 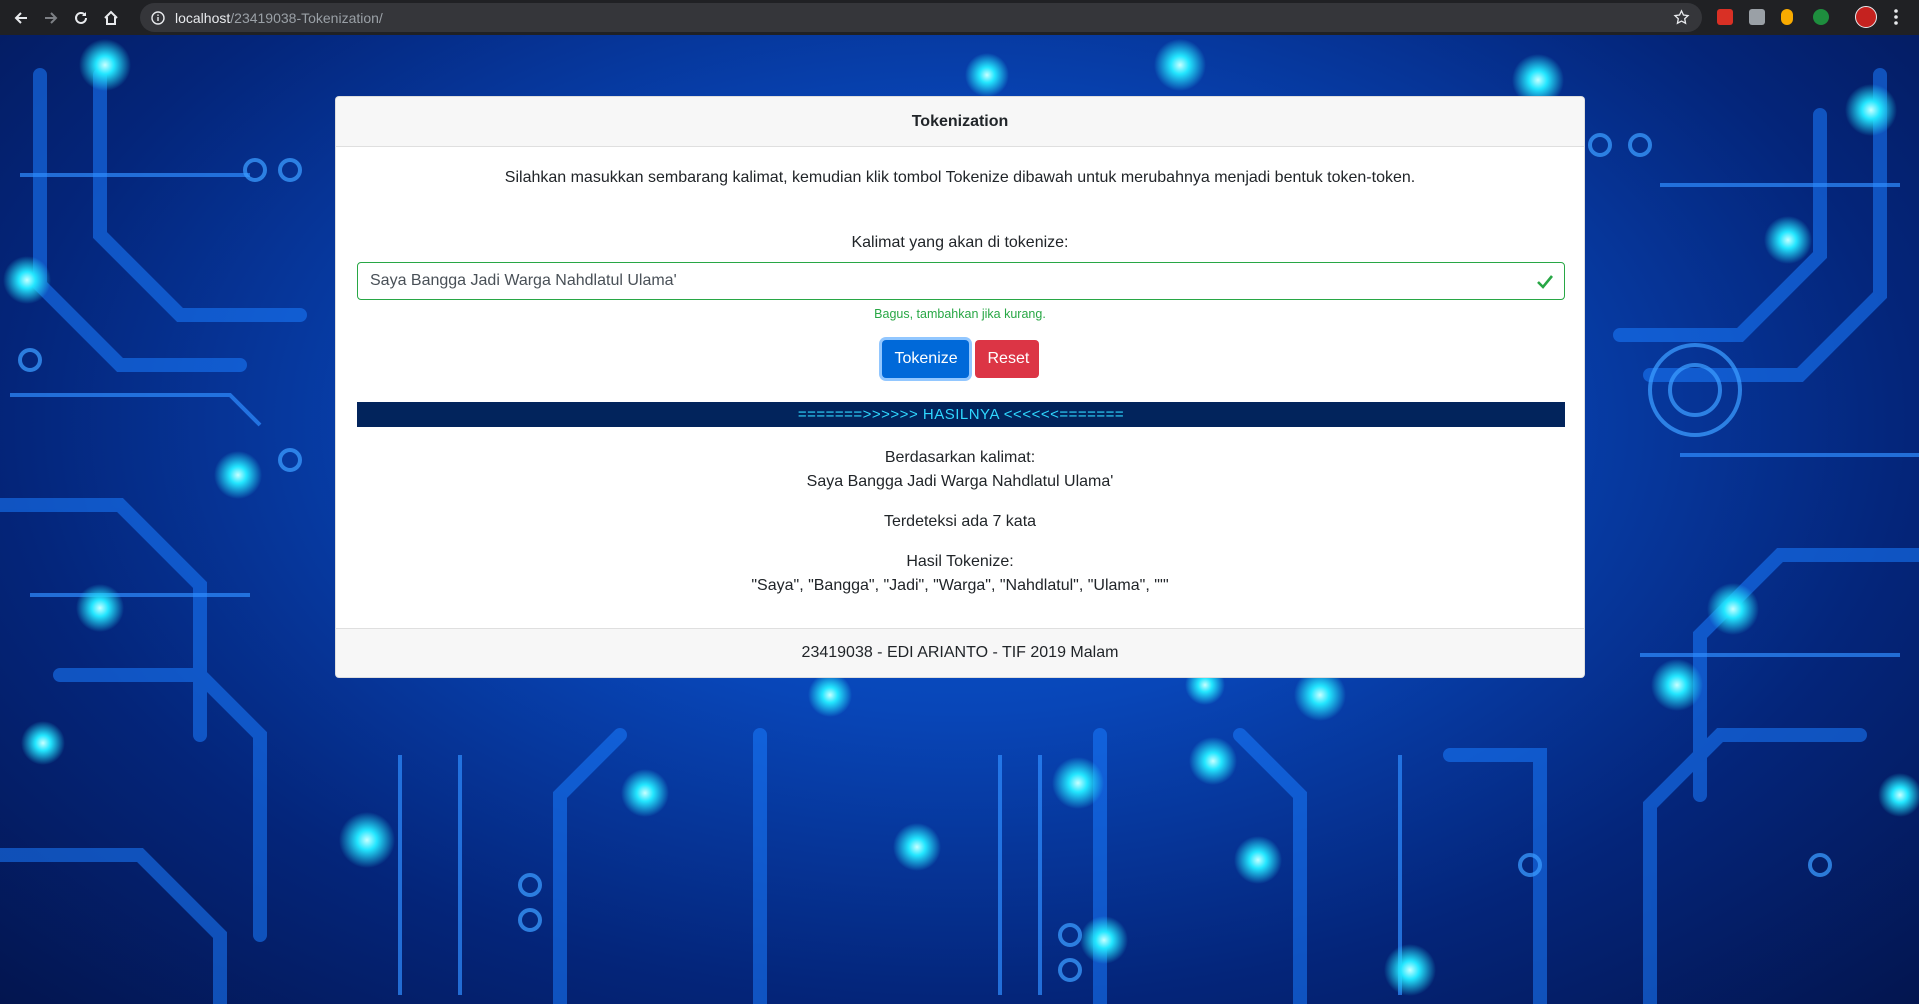 I want to click on reset-button: Reset, so click(x=1006, y=359).